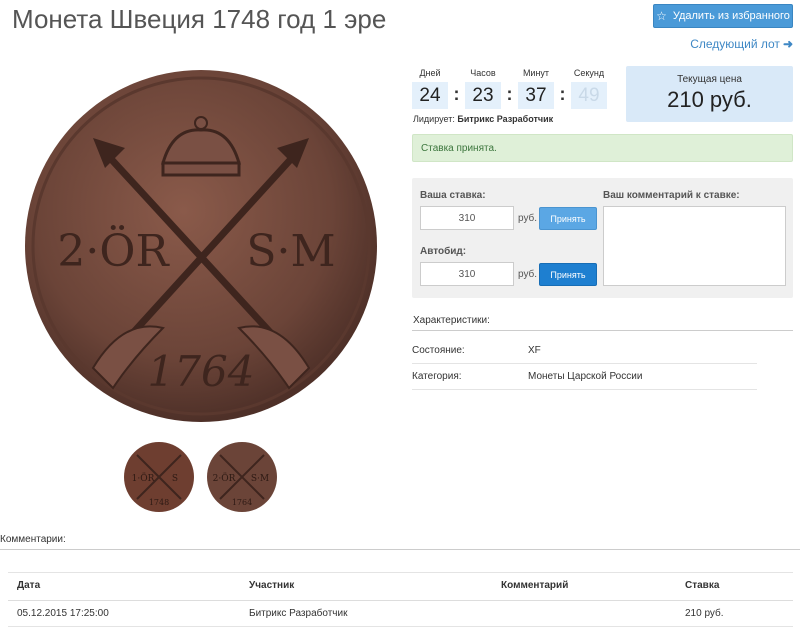 Image resolution: width=800 pixels, height=629 pixels. What do you see at coordinates (528, 274) in the screenshot?
I see `autobid-unit: руб.` at bounding box center [528, 274].